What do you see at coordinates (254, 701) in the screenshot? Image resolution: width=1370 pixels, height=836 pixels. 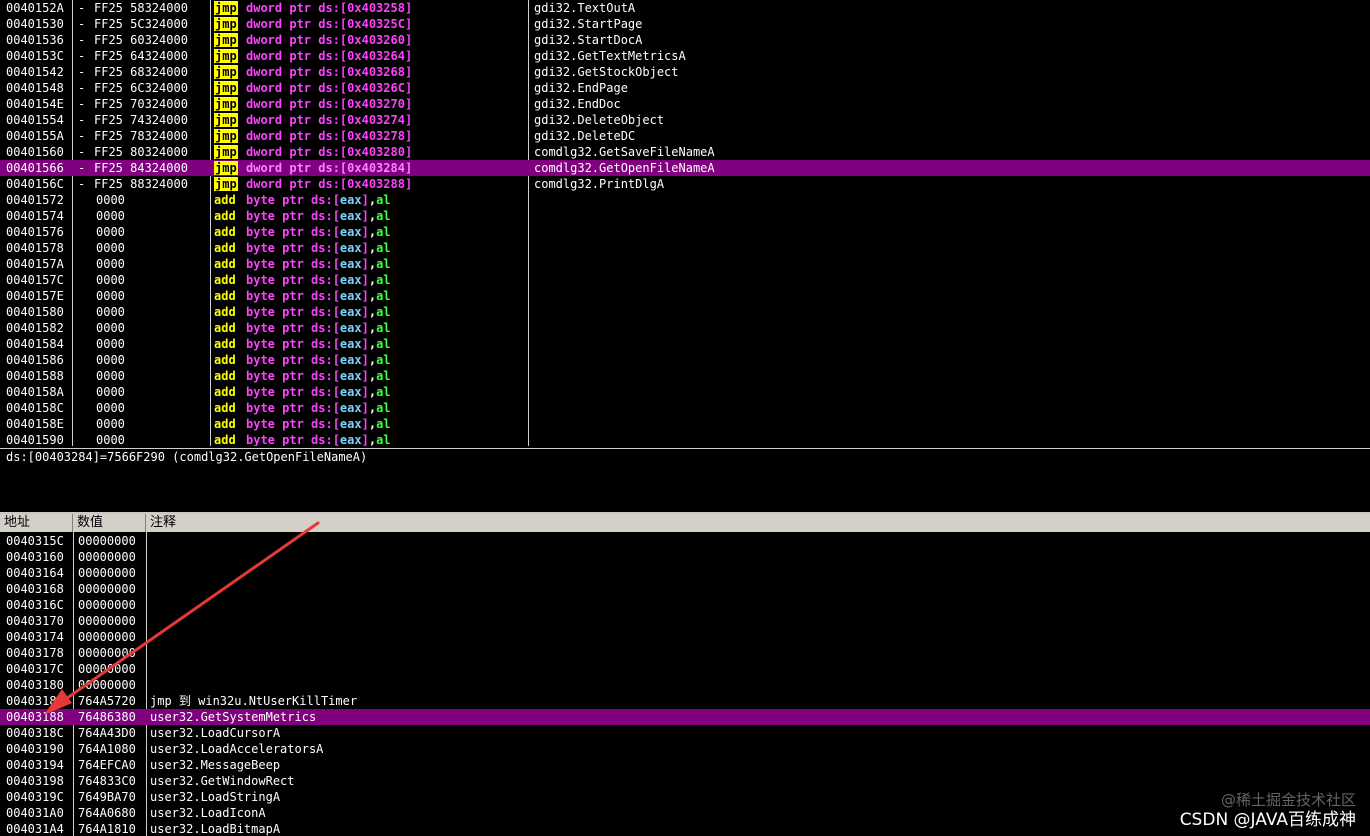 I see `dump-comment-cell: jmp 到 win32u.NtUserKillTimer` at bounding box center [254, 701].